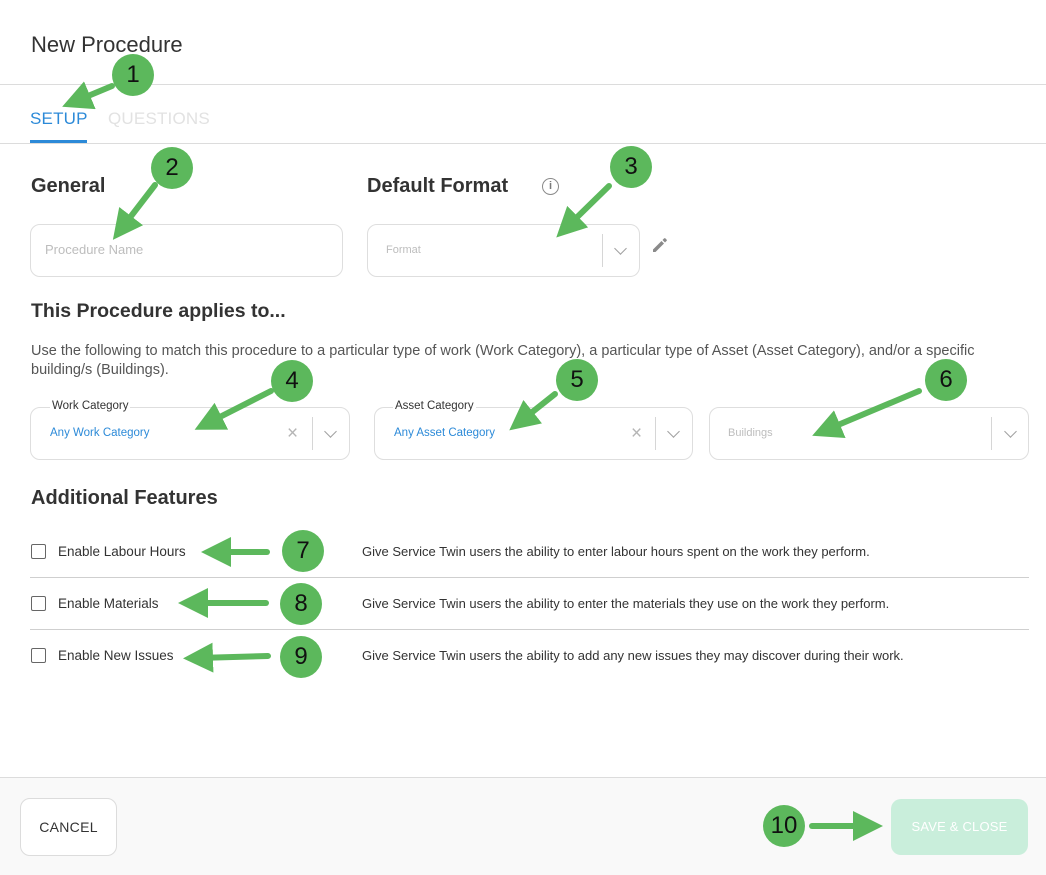 This screenshot has width=1046, height=875. Describe the element at coordinates (38, 655) in the screenshot. I see `new-issues-checkbox` at that location.